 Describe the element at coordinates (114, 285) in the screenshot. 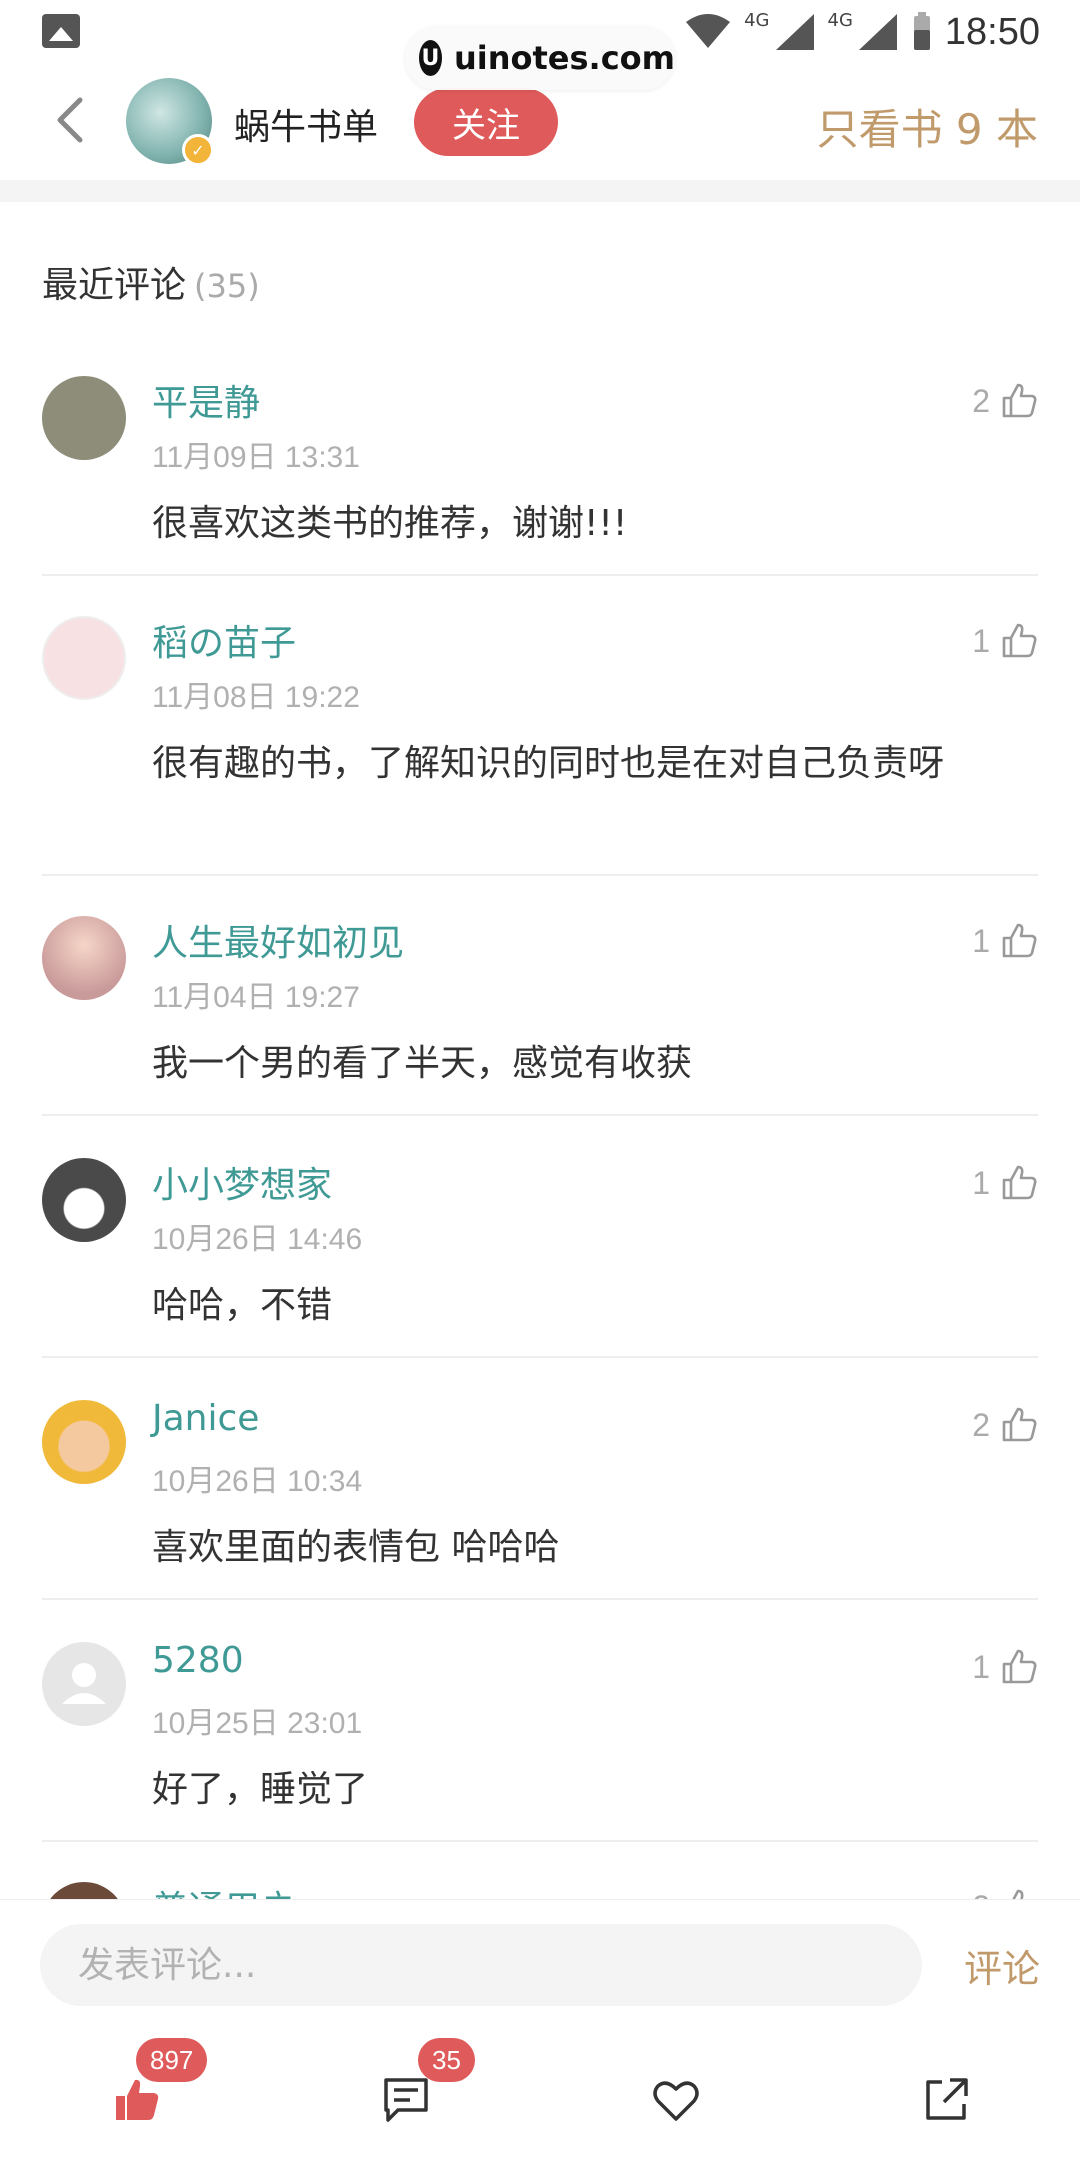

I see `section-title-text: 最近评论` at that location.